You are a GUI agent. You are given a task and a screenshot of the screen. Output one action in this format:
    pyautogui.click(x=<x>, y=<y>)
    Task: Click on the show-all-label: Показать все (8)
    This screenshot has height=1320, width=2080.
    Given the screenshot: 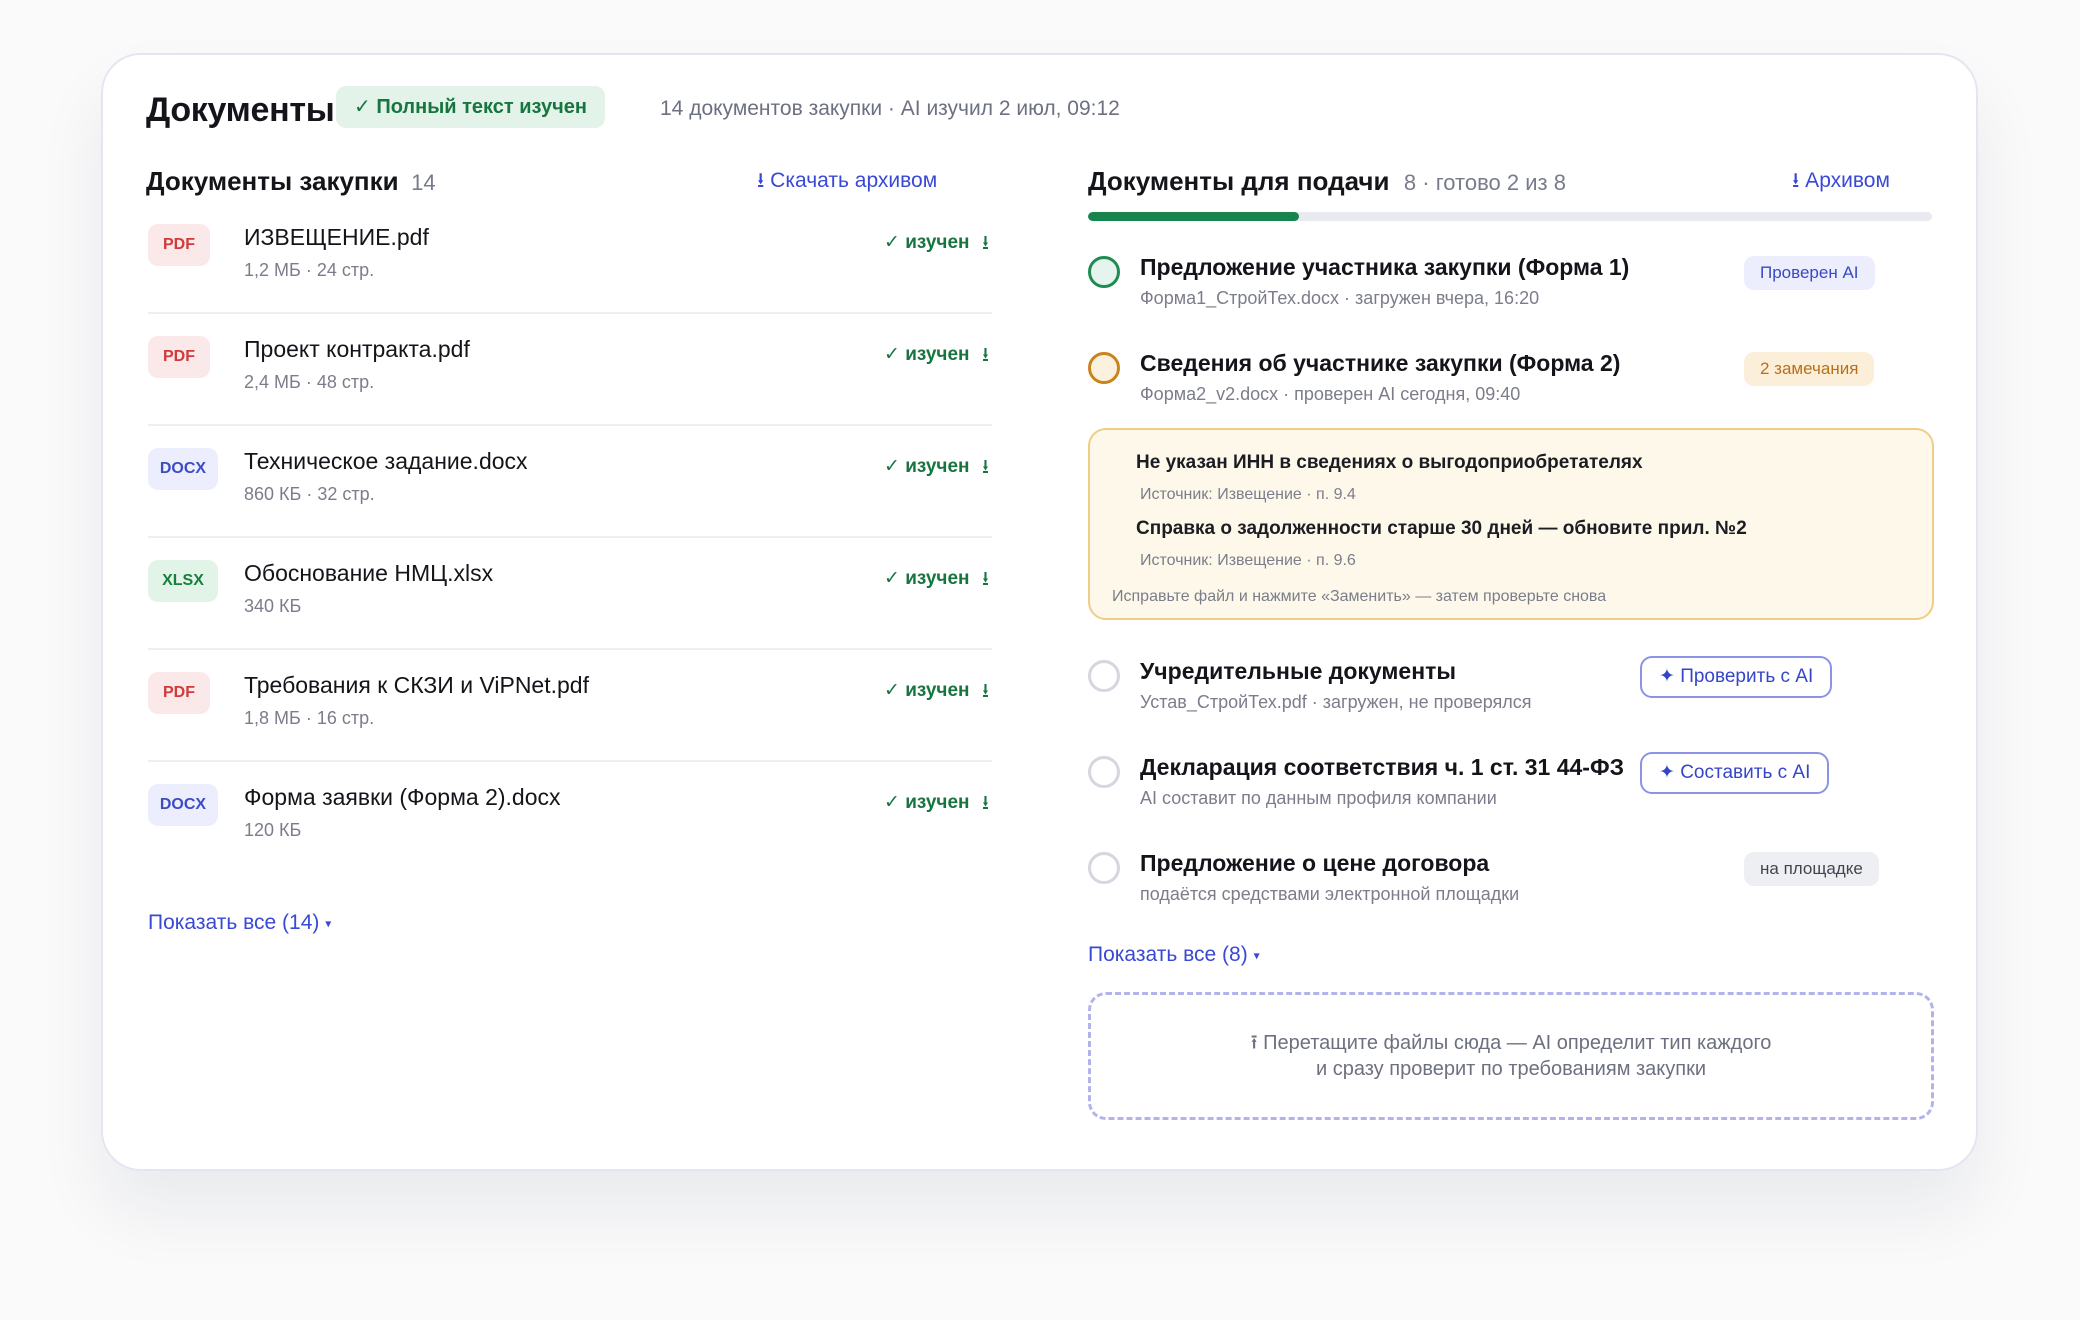 What is the action you would take?
    pyautogui.click(x=1168, y=954)
    